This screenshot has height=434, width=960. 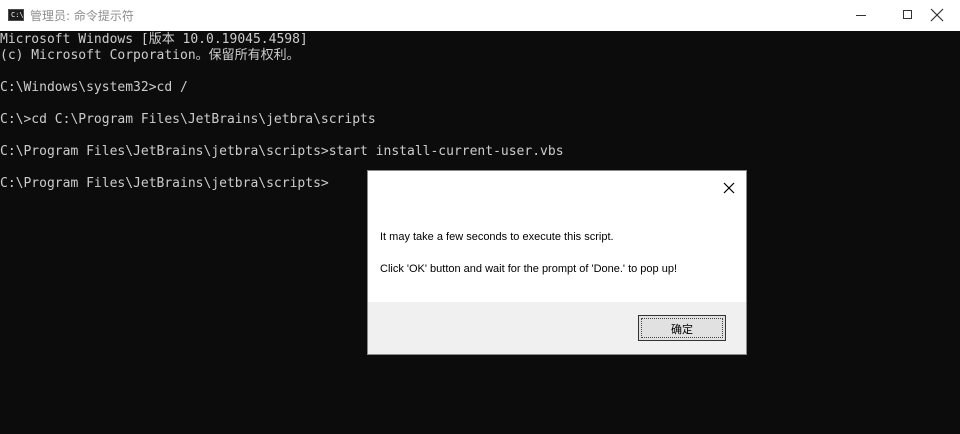 I want to click on ok-button: 确定, so click(x=682, y=328).